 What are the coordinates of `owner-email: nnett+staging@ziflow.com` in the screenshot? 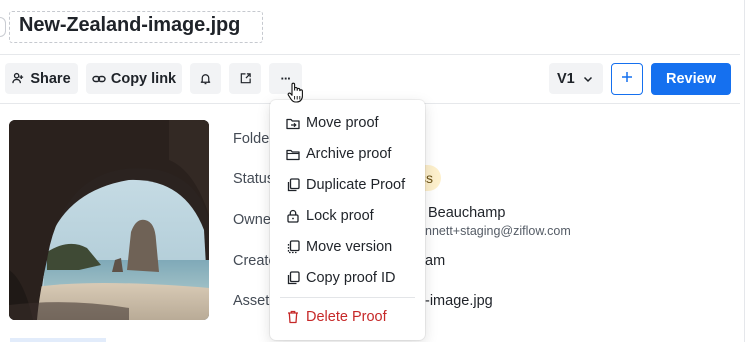 It's located at (498, 231).